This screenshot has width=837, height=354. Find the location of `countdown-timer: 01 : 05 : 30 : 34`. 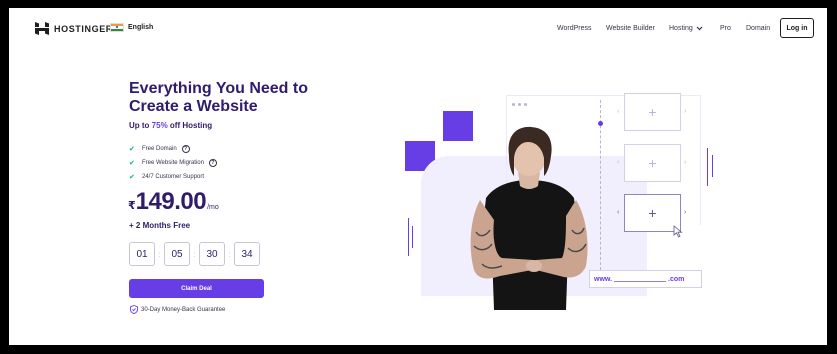

countdown-timer: 01 : 05 : 30 : 34 is located at coordinates (194, 254).